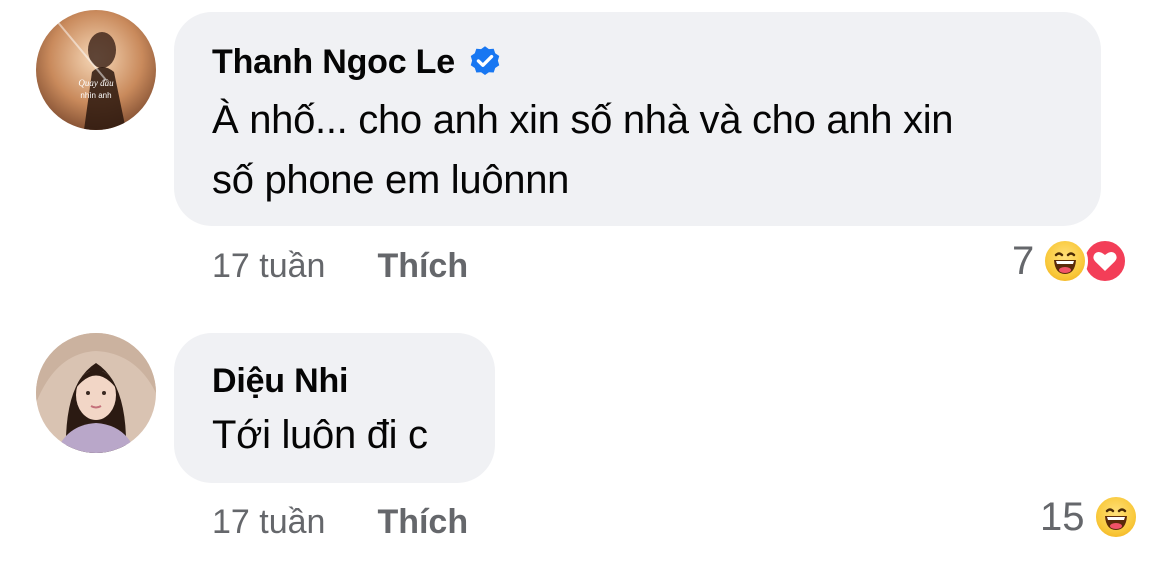 This screenshot has width=1170, height=569. I want to click on reaction-count: 15, so click(1062, 516).